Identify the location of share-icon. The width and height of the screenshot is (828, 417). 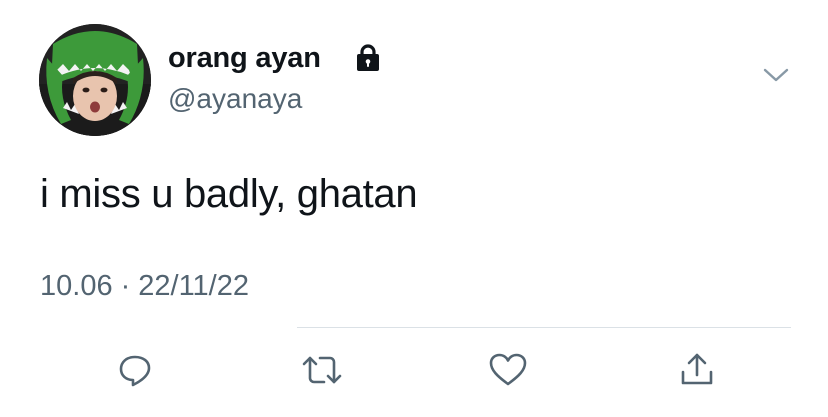
(697, 369).